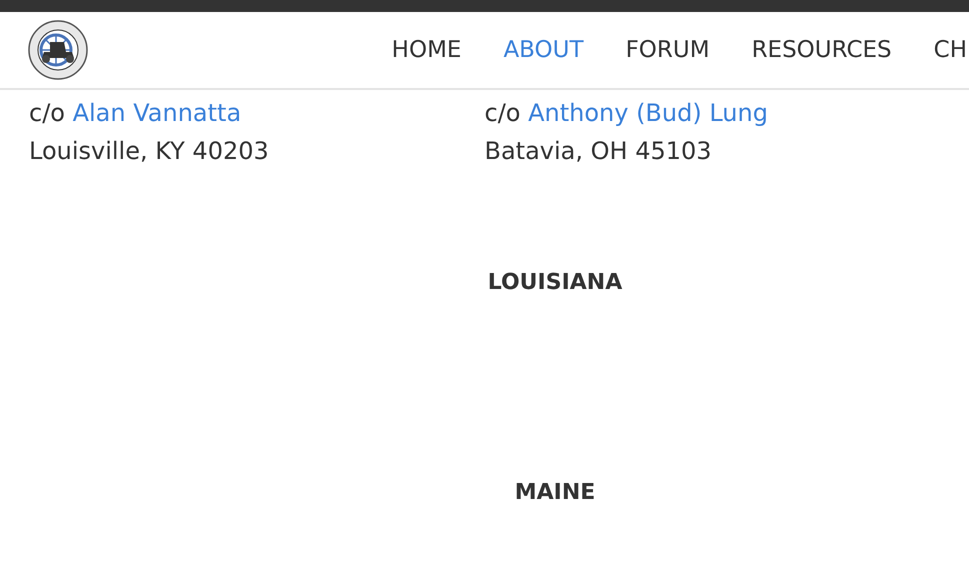 The height and width of the screenshot is (569, 969). I want to click on city-line: Louisville, KY 40203, so click(149, 151).